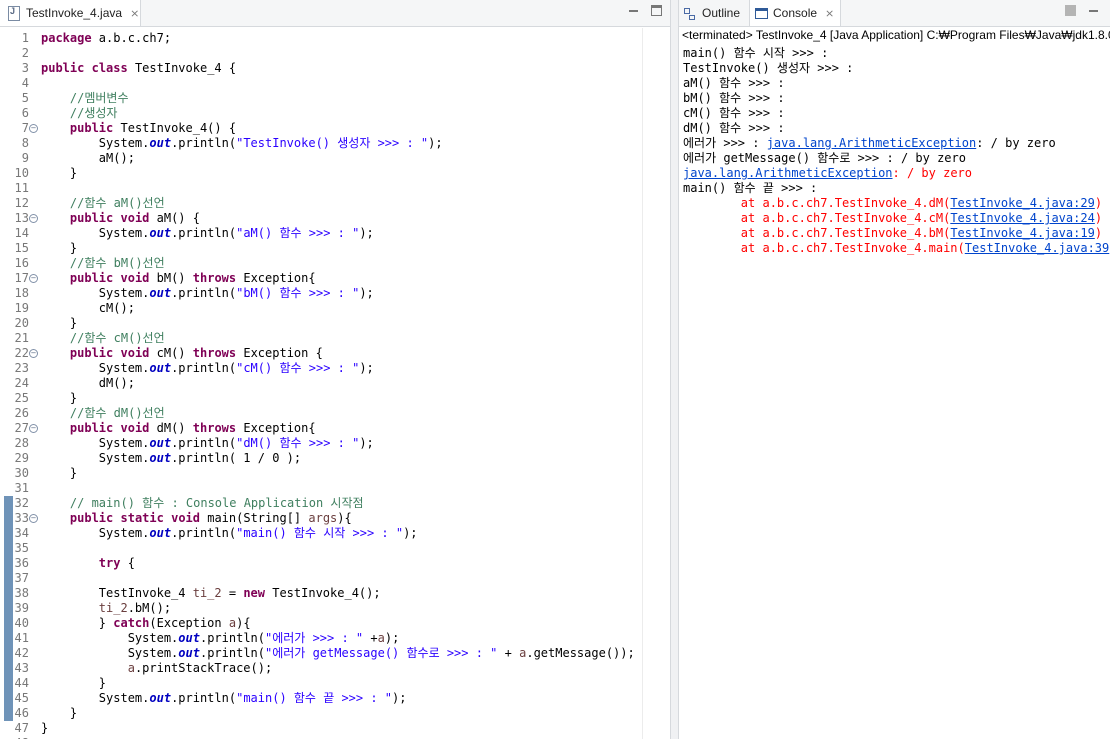 Image resolution: width=1110 pixels, height=739 pixels. Describe the element at coordinates (321, 248) in the screenshot. I see `code-line: 15 }` at that location.